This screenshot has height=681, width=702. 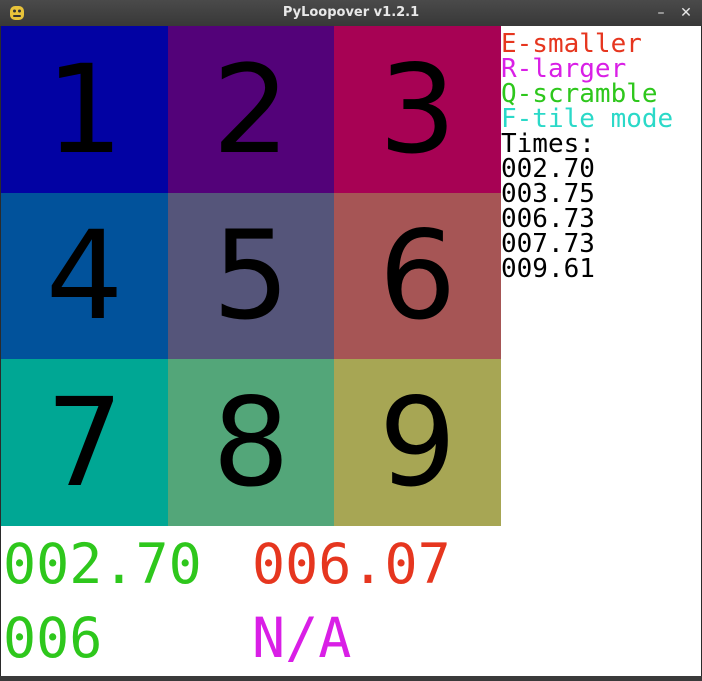 I want to click on window-title: PyLoopover v1.2.1, so click(x=351, y=12).